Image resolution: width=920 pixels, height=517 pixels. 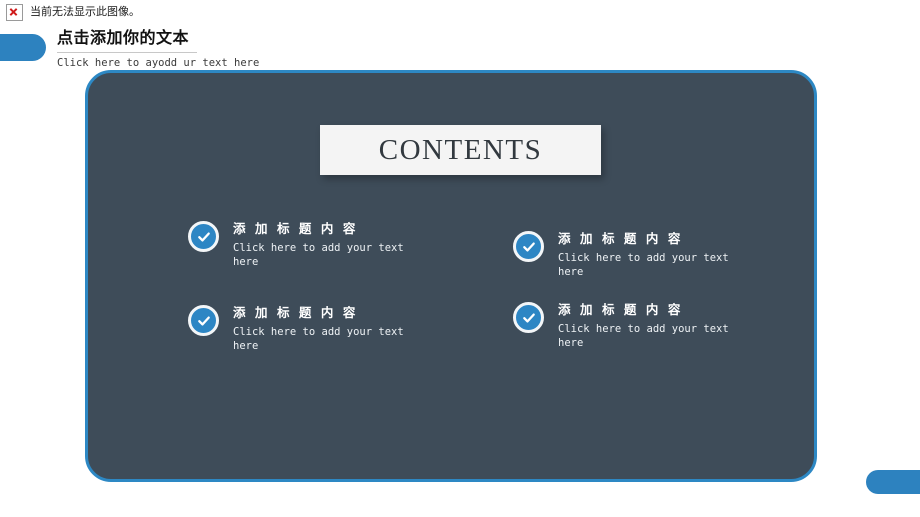 I want to click on contents-item-2-heading: 添 加 标 题 内 容, so click(x=621, y=239).